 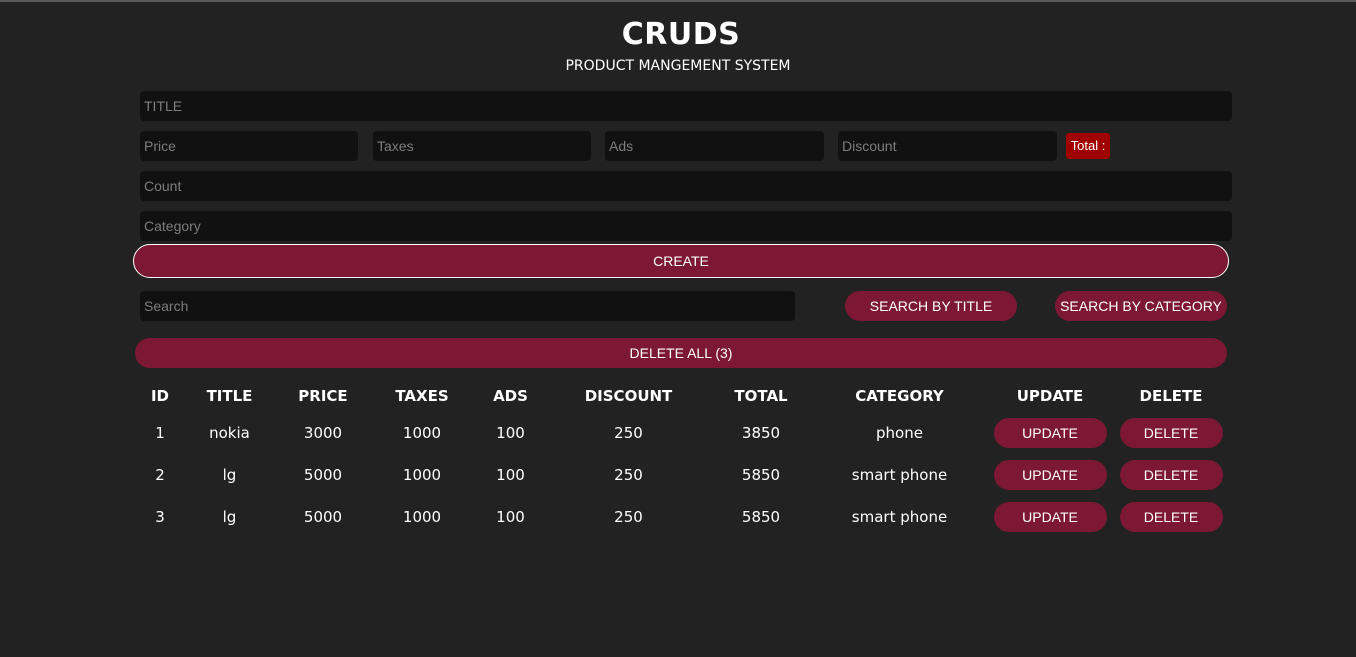 What do you see at coordinates (160, 396) in the screenshot?
I see `header-id: ID` at bounding box center [160, 396].